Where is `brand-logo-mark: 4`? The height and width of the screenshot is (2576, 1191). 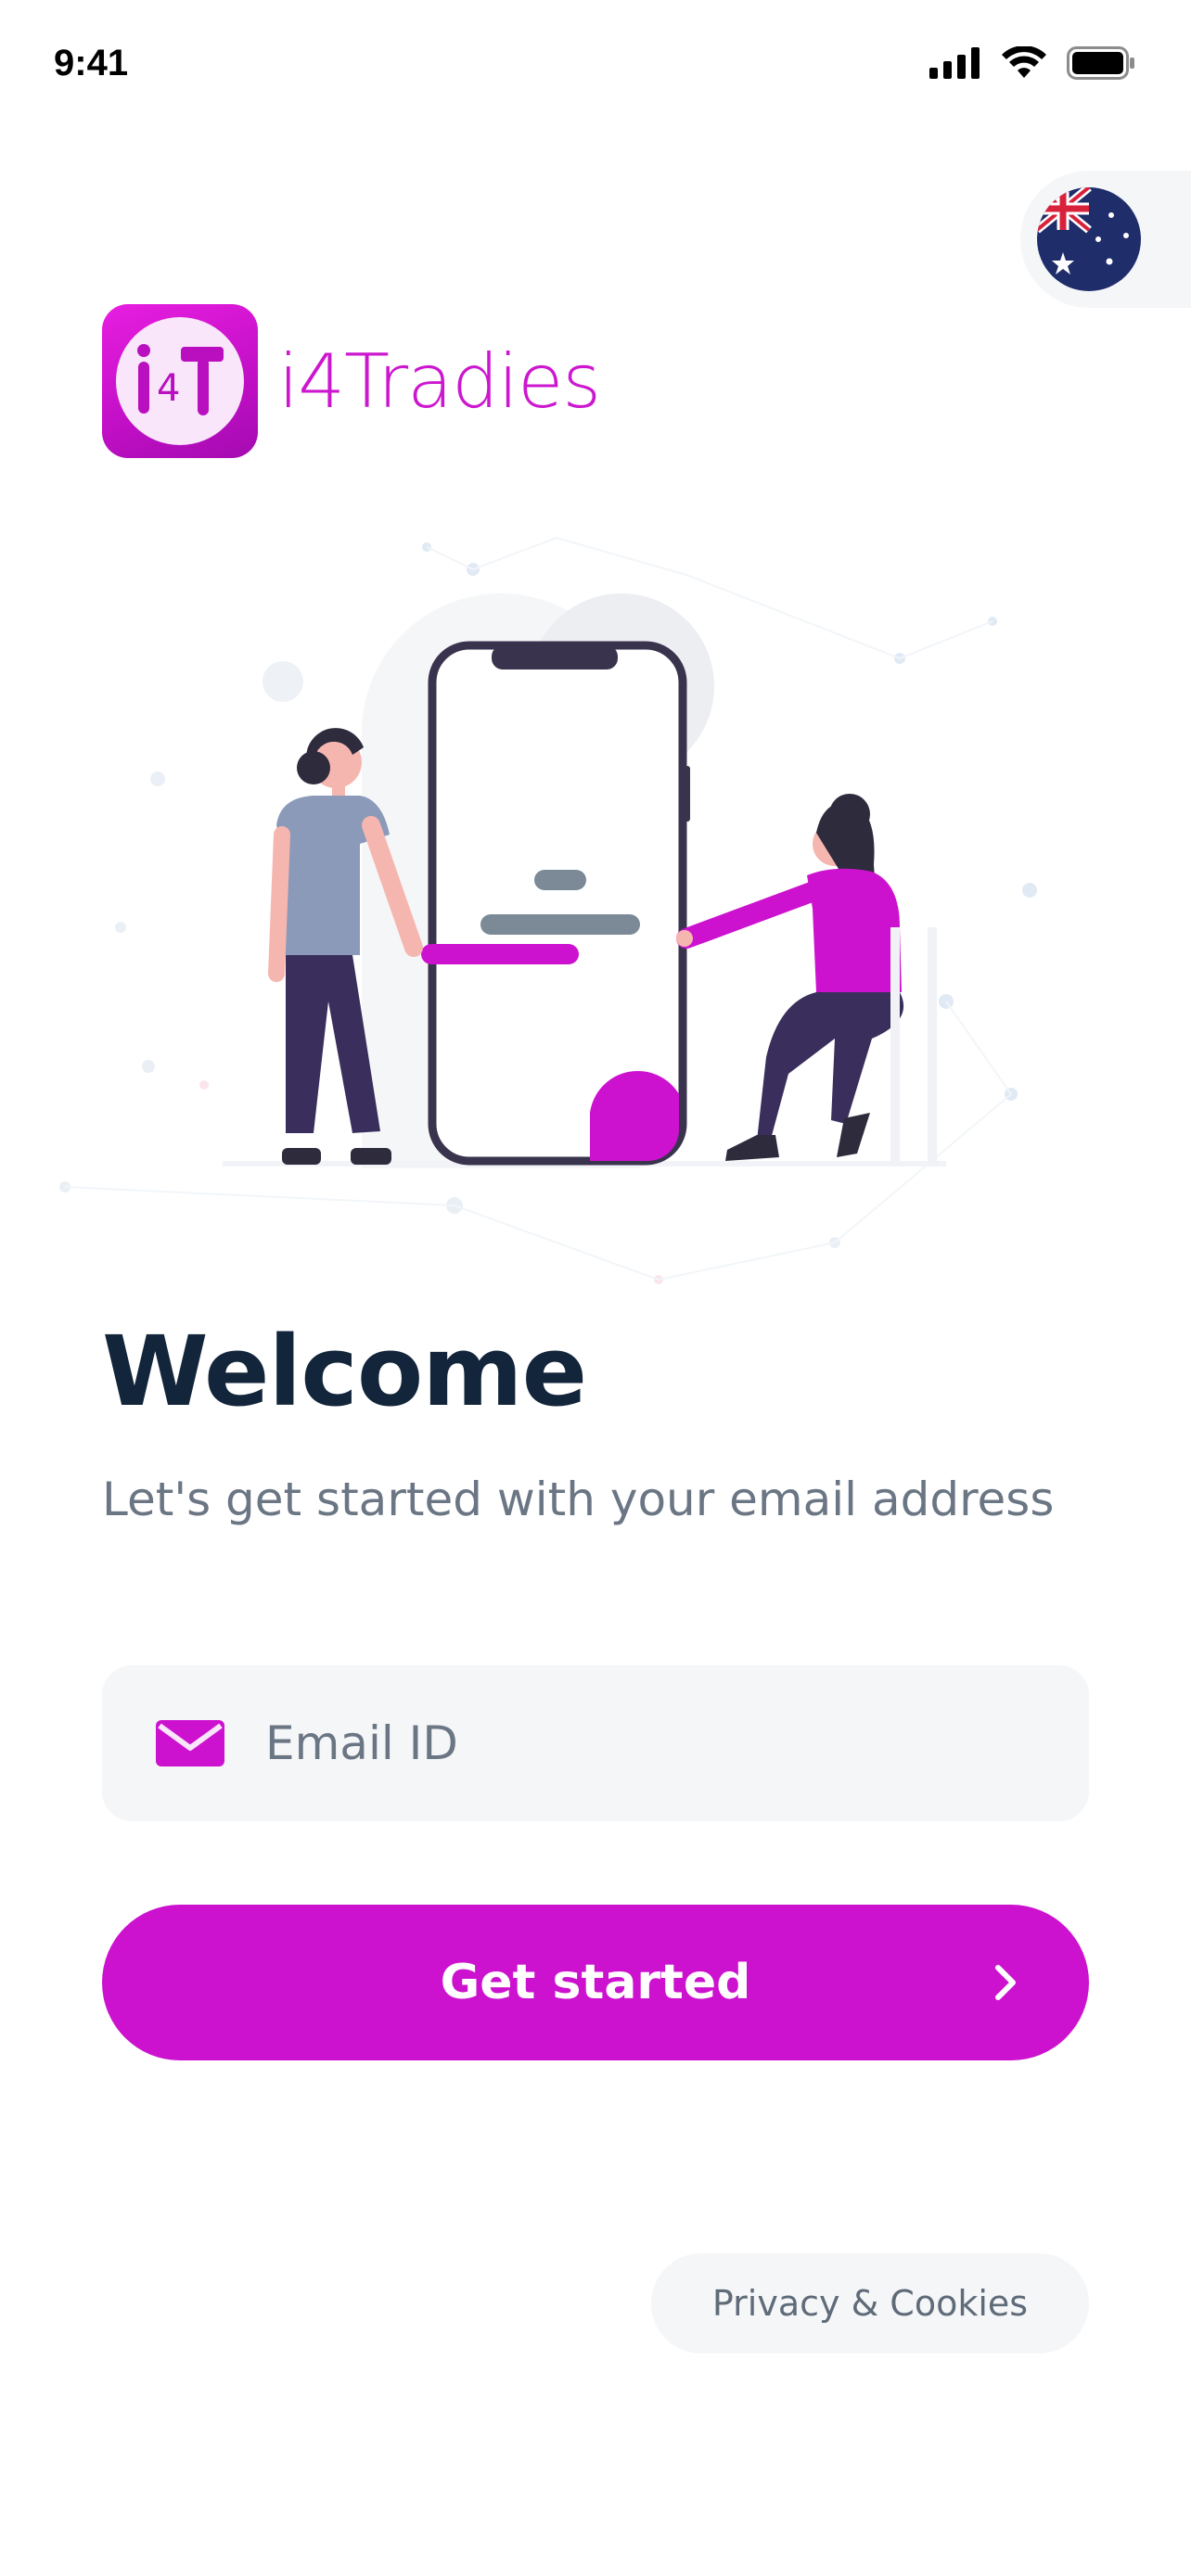 brand-logo-mark: 4 is located at coordinates (180, 381).